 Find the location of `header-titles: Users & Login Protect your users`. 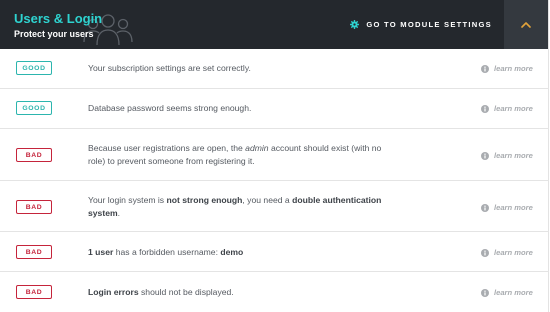

header-titles: Users & Login Protect your users is located at coordinates (51, 25).